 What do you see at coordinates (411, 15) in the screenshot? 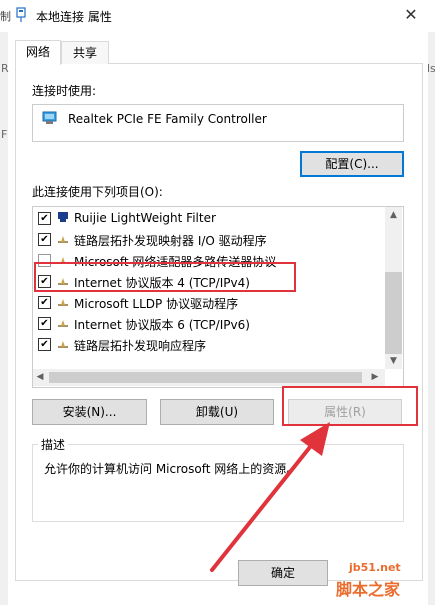
I see `close-button: ✕` at bounding box center [411, 15].